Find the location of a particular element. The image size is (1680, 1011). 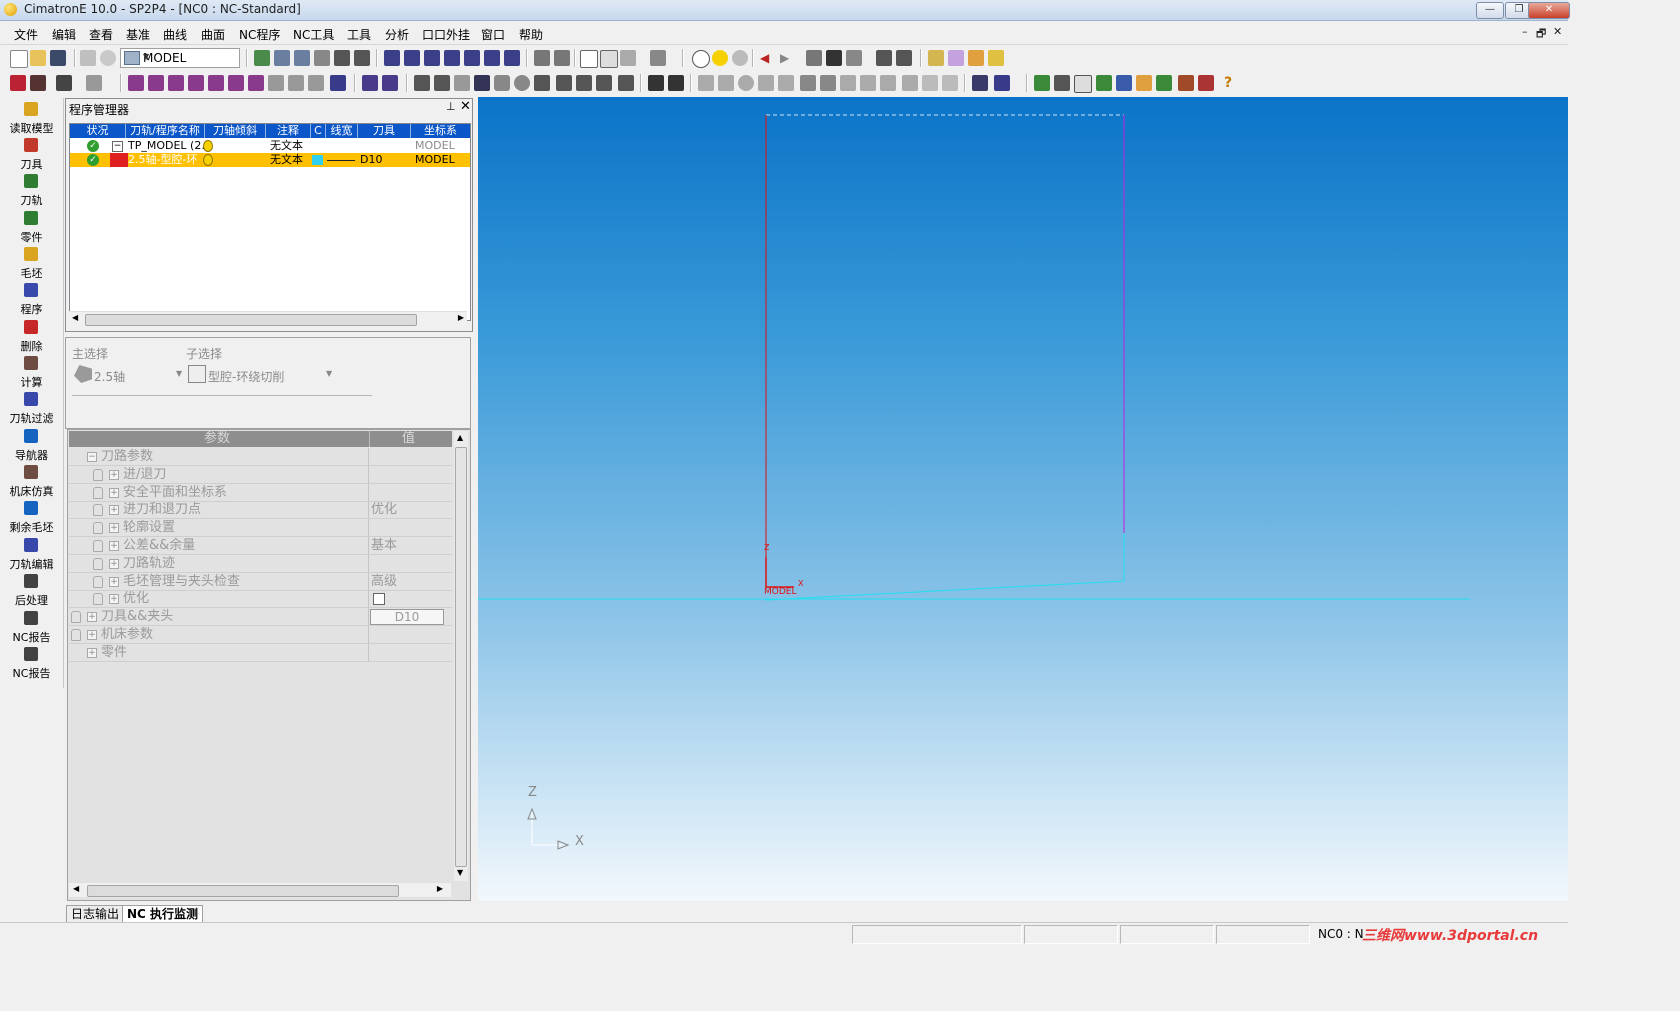

extend-icon is located at coordinates (828, 83).